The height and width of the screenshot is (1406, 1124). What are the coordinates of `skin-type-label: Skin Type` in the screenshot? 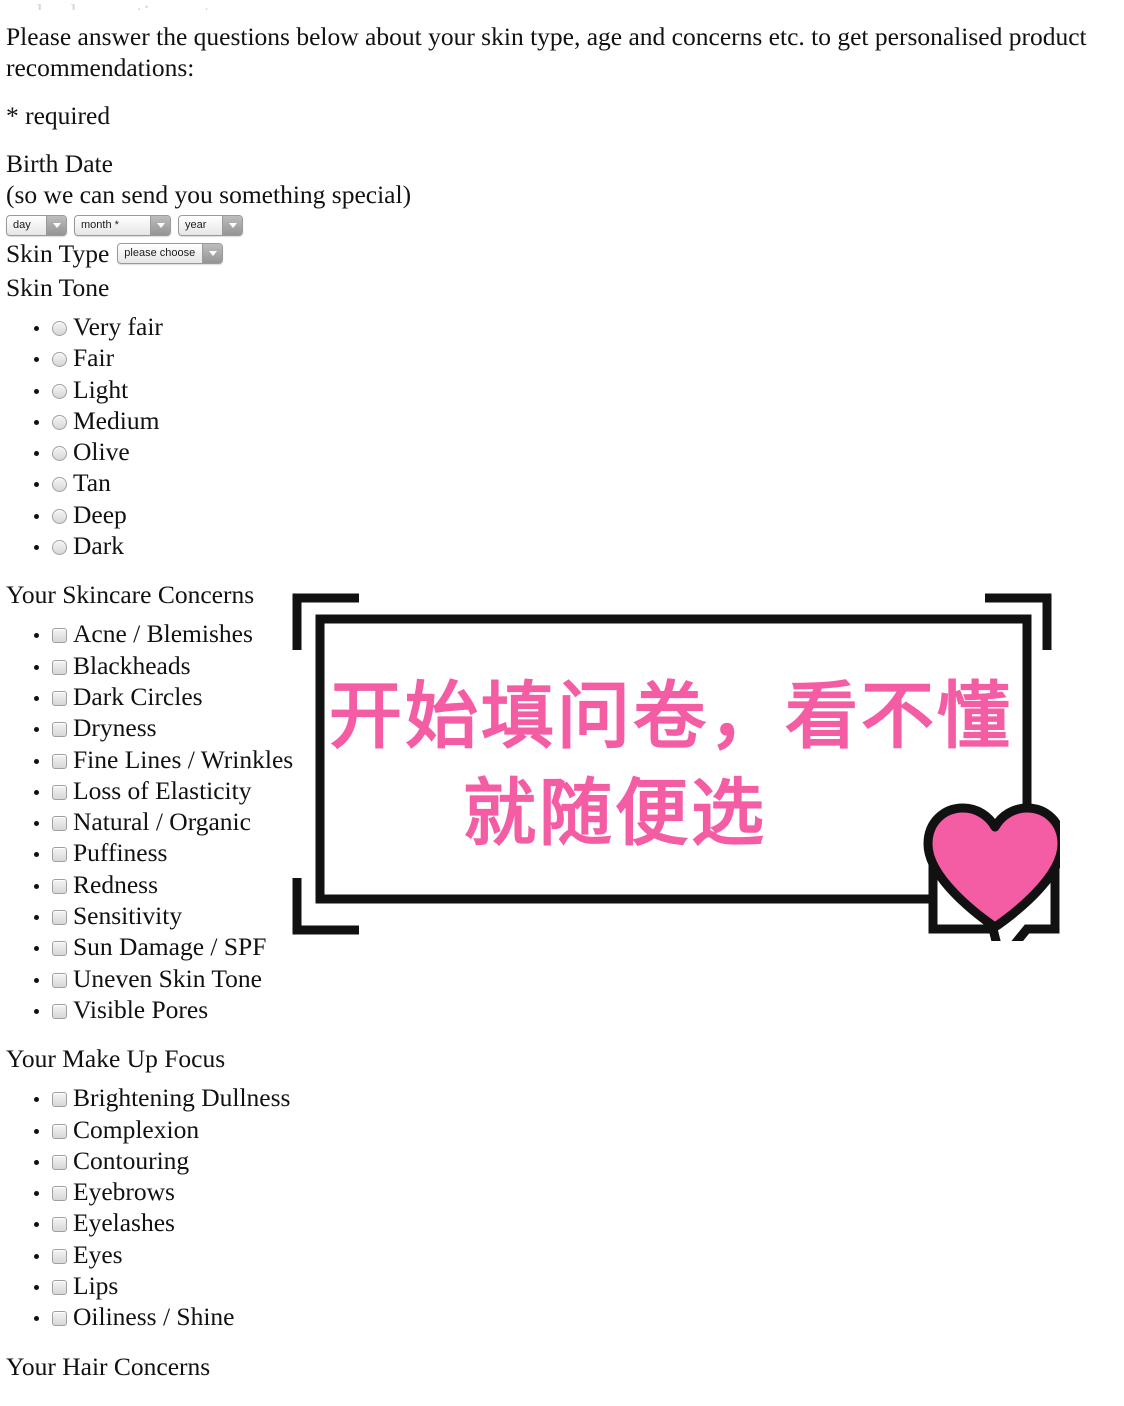 It's located at (58, 253).